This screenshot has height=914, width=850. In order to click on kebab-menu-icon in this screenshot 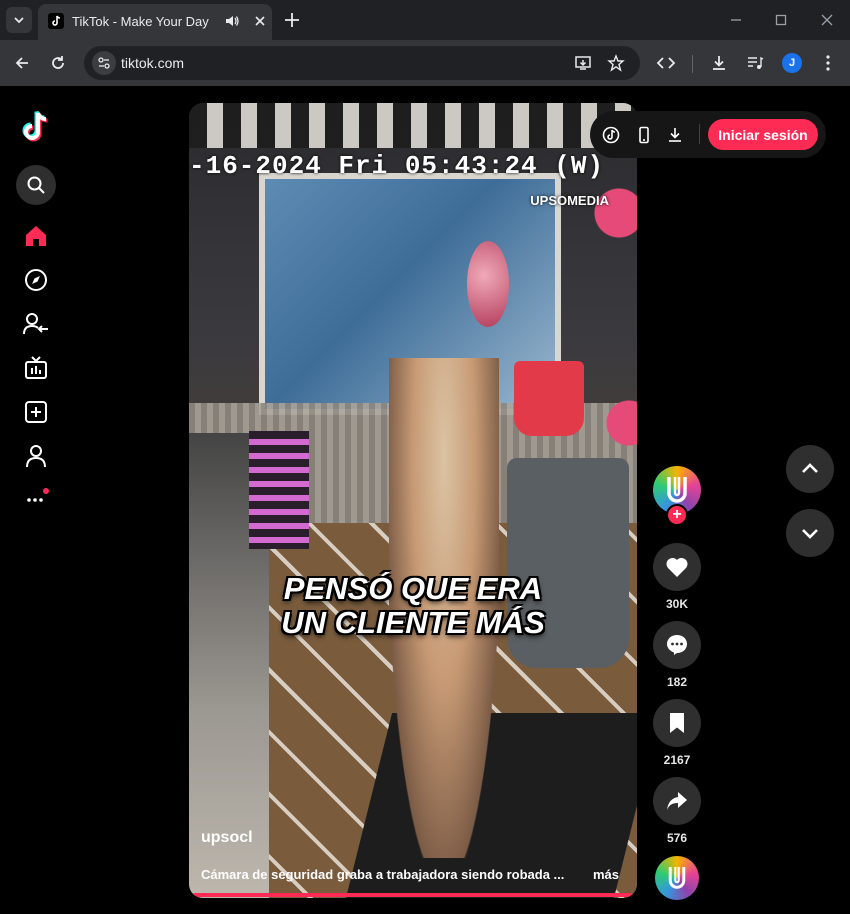, I will do `click(828, 63)`.